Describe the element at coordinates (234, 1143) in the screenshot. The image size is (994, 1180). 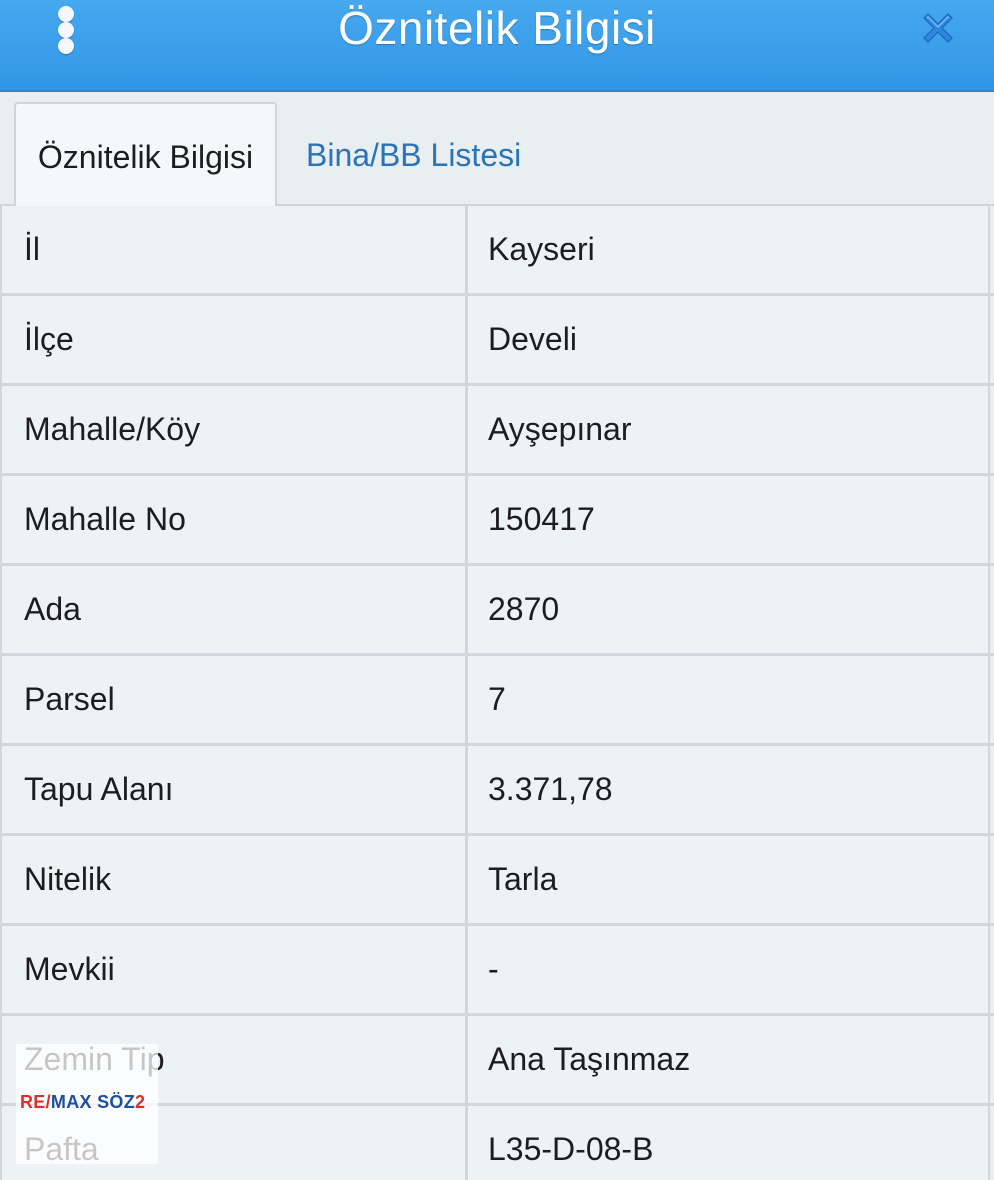
I see `row-label: Pafta` at that location.